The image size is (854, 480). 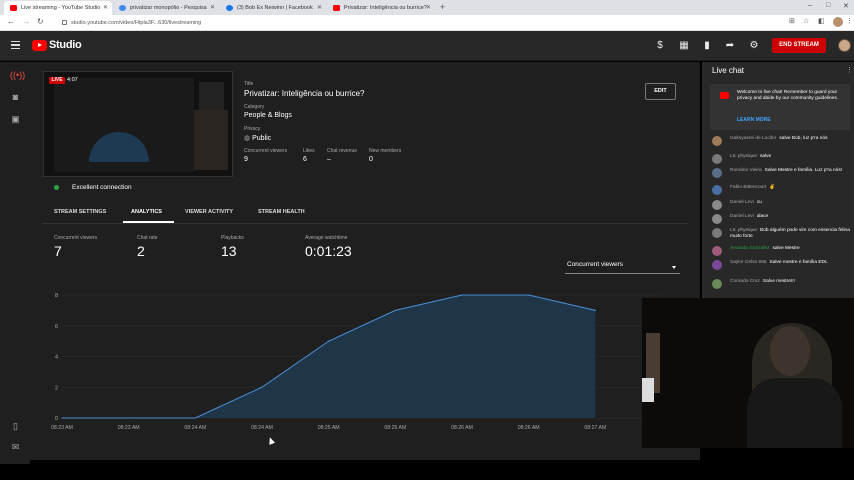 What do you see at coordinates (40, 21) in the screenshot?
I see `reload-icon: ↻` at bounding box center [40, 21].